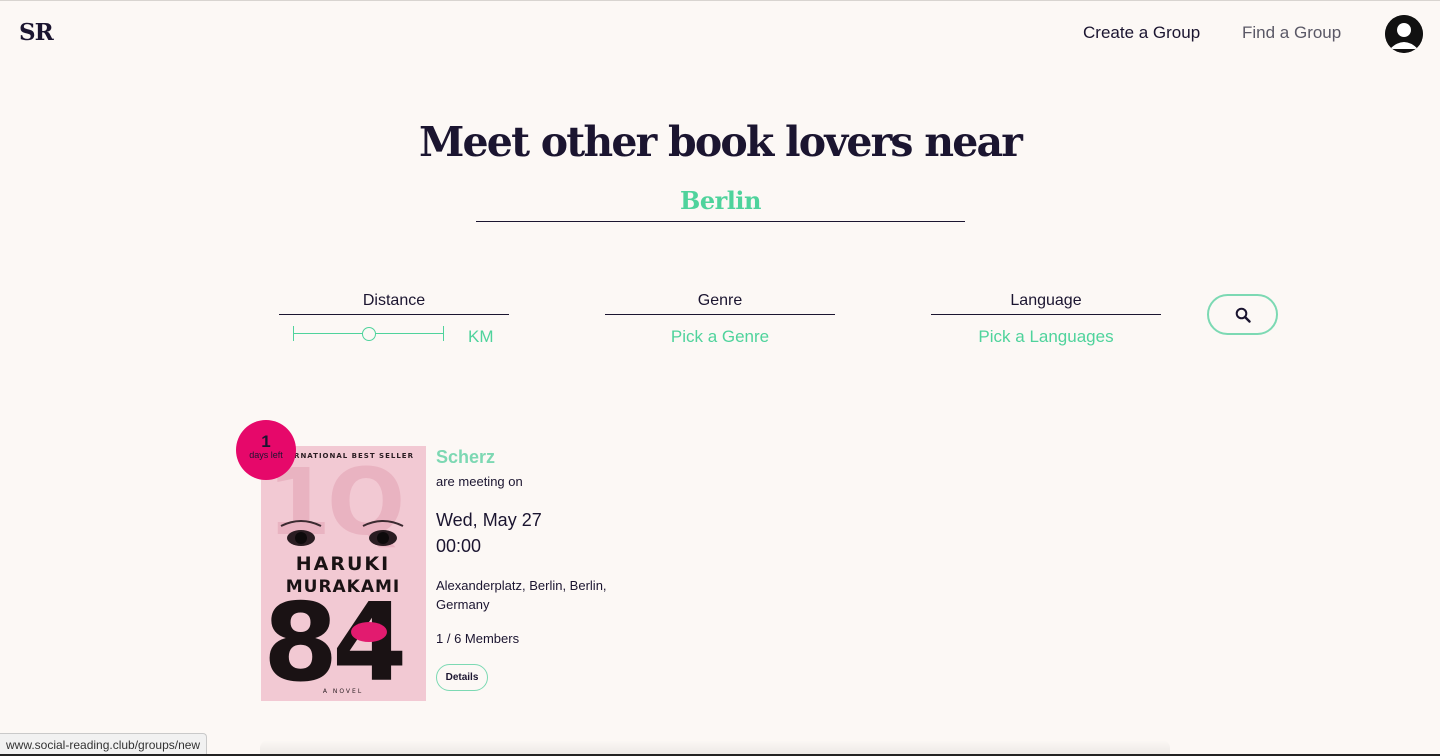 This screenshot has height=756, width=1440. I want to click on days-left-badge: 1 days left, so click(266, 450).